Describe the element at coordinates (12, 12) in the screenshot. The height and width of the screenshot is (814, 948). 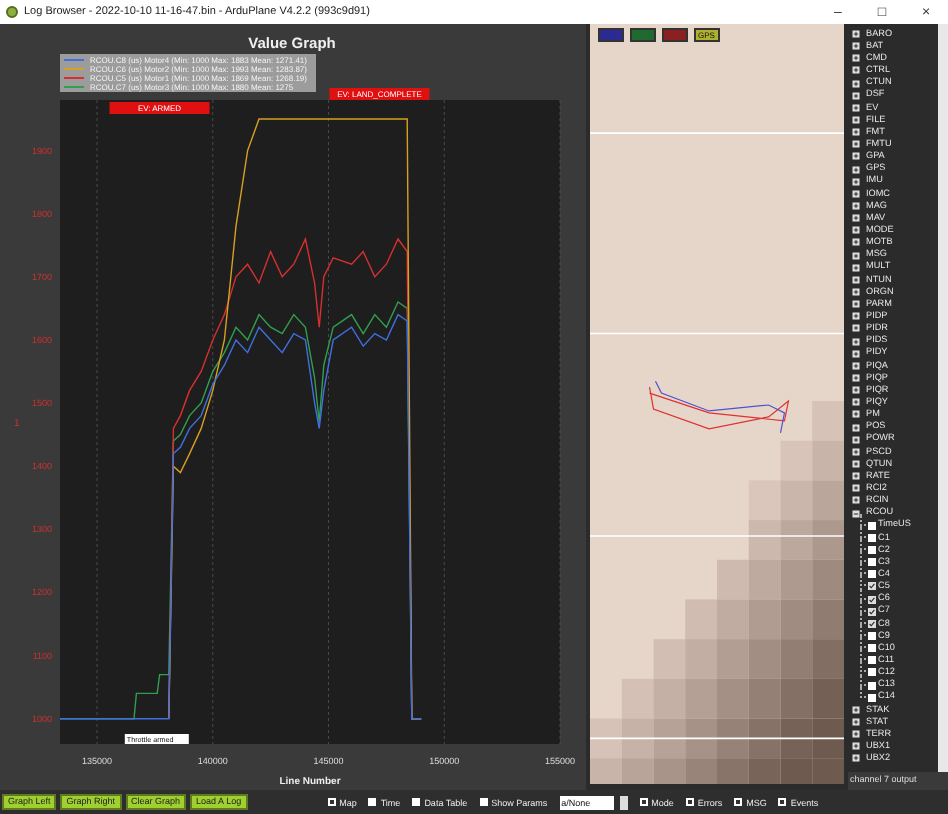
I see `app-icon` at that location.